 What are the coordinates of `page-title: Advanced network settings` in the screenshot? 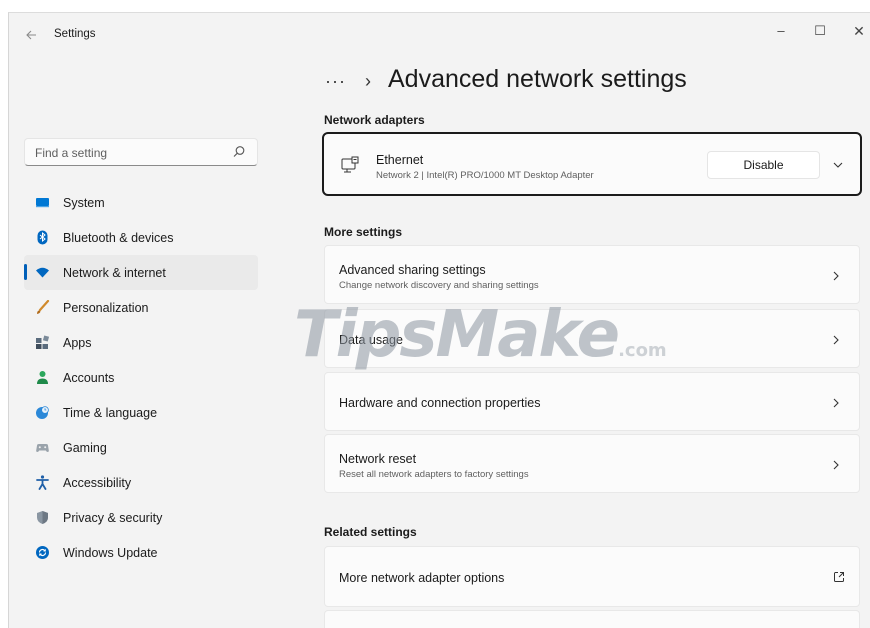 It's located at (537, 79).